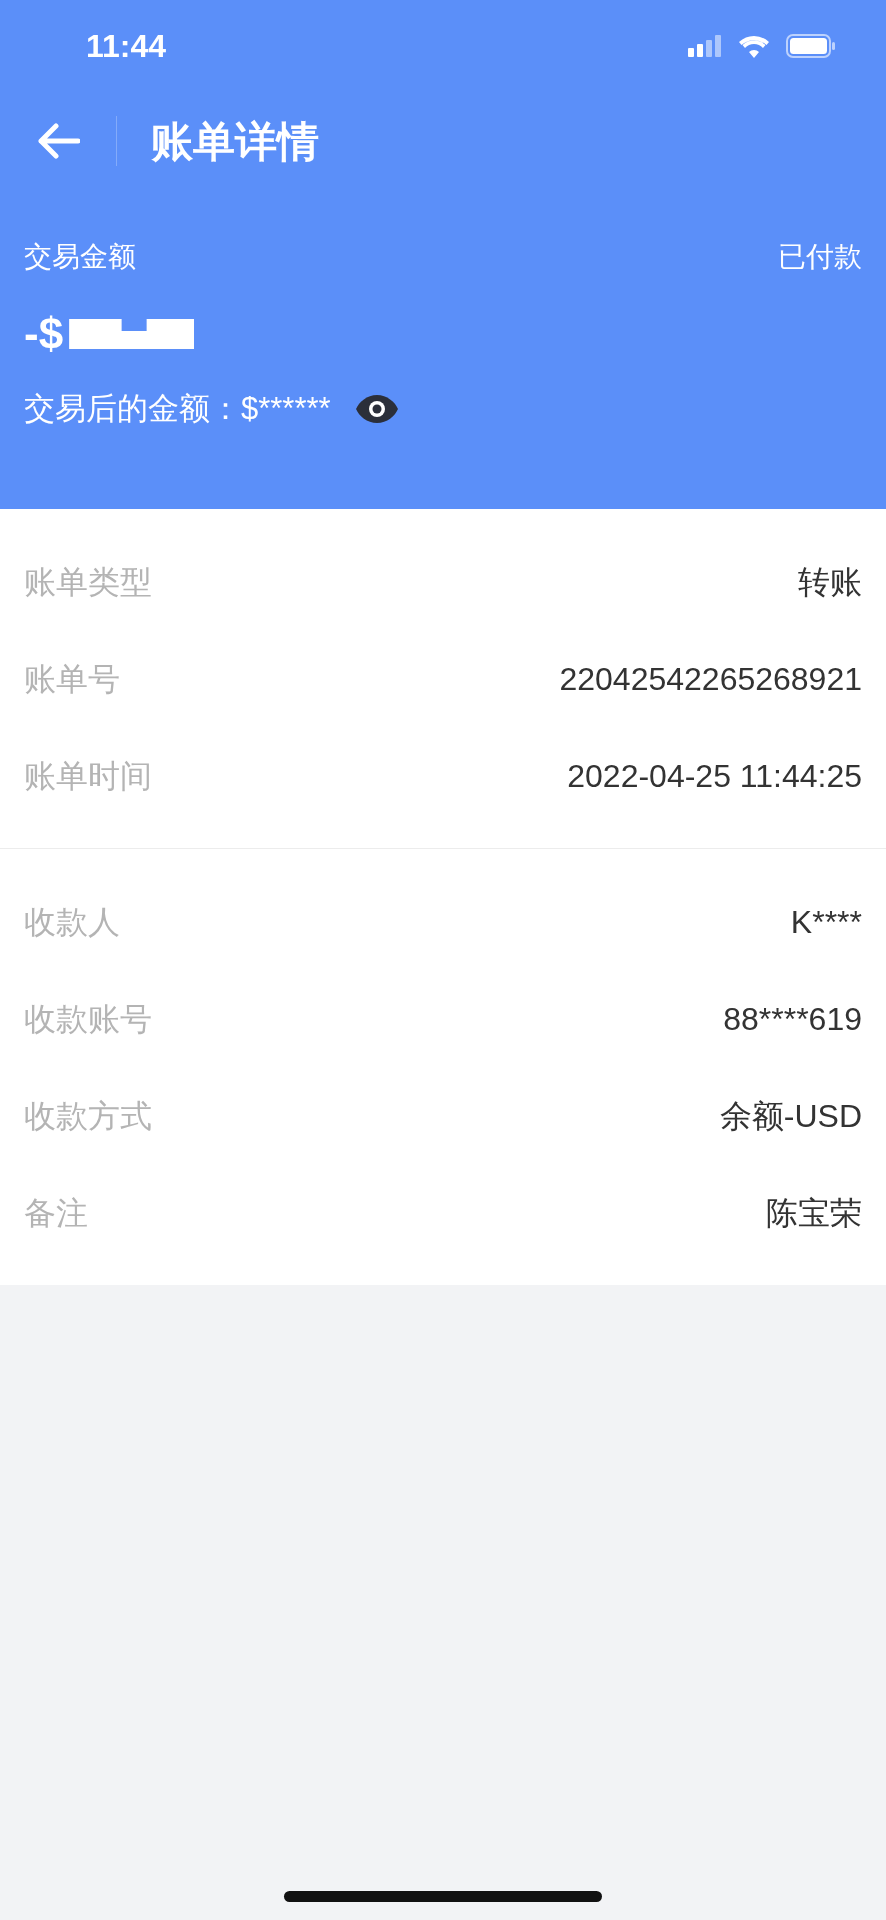  What do you see at coordinates (811, 46) in the screenshot?
I see `battery-icon` at bounding box center [811, 46].